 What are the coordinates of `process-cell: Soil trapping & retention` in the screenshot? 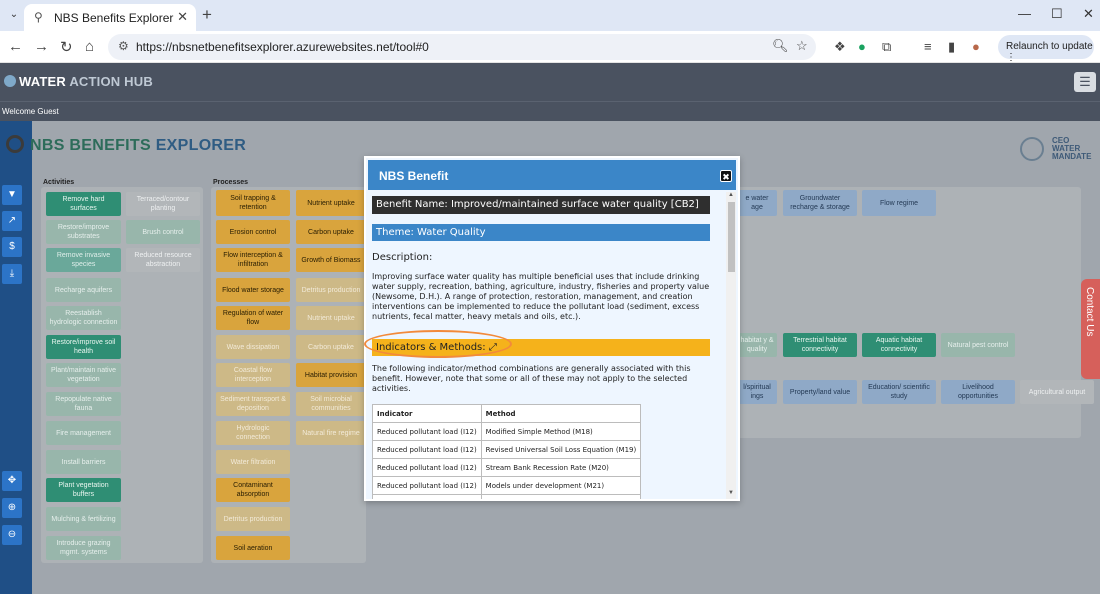 It's located at (253, 203).